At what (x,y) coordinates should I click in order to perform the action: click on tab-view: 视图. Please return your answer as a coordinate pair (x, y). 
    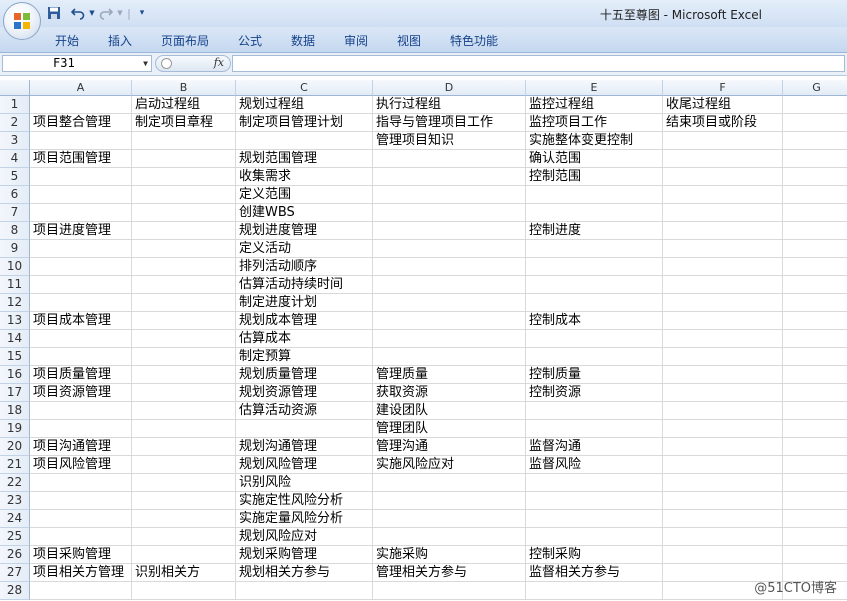
    Looking at the image, I should click on (409, 40).